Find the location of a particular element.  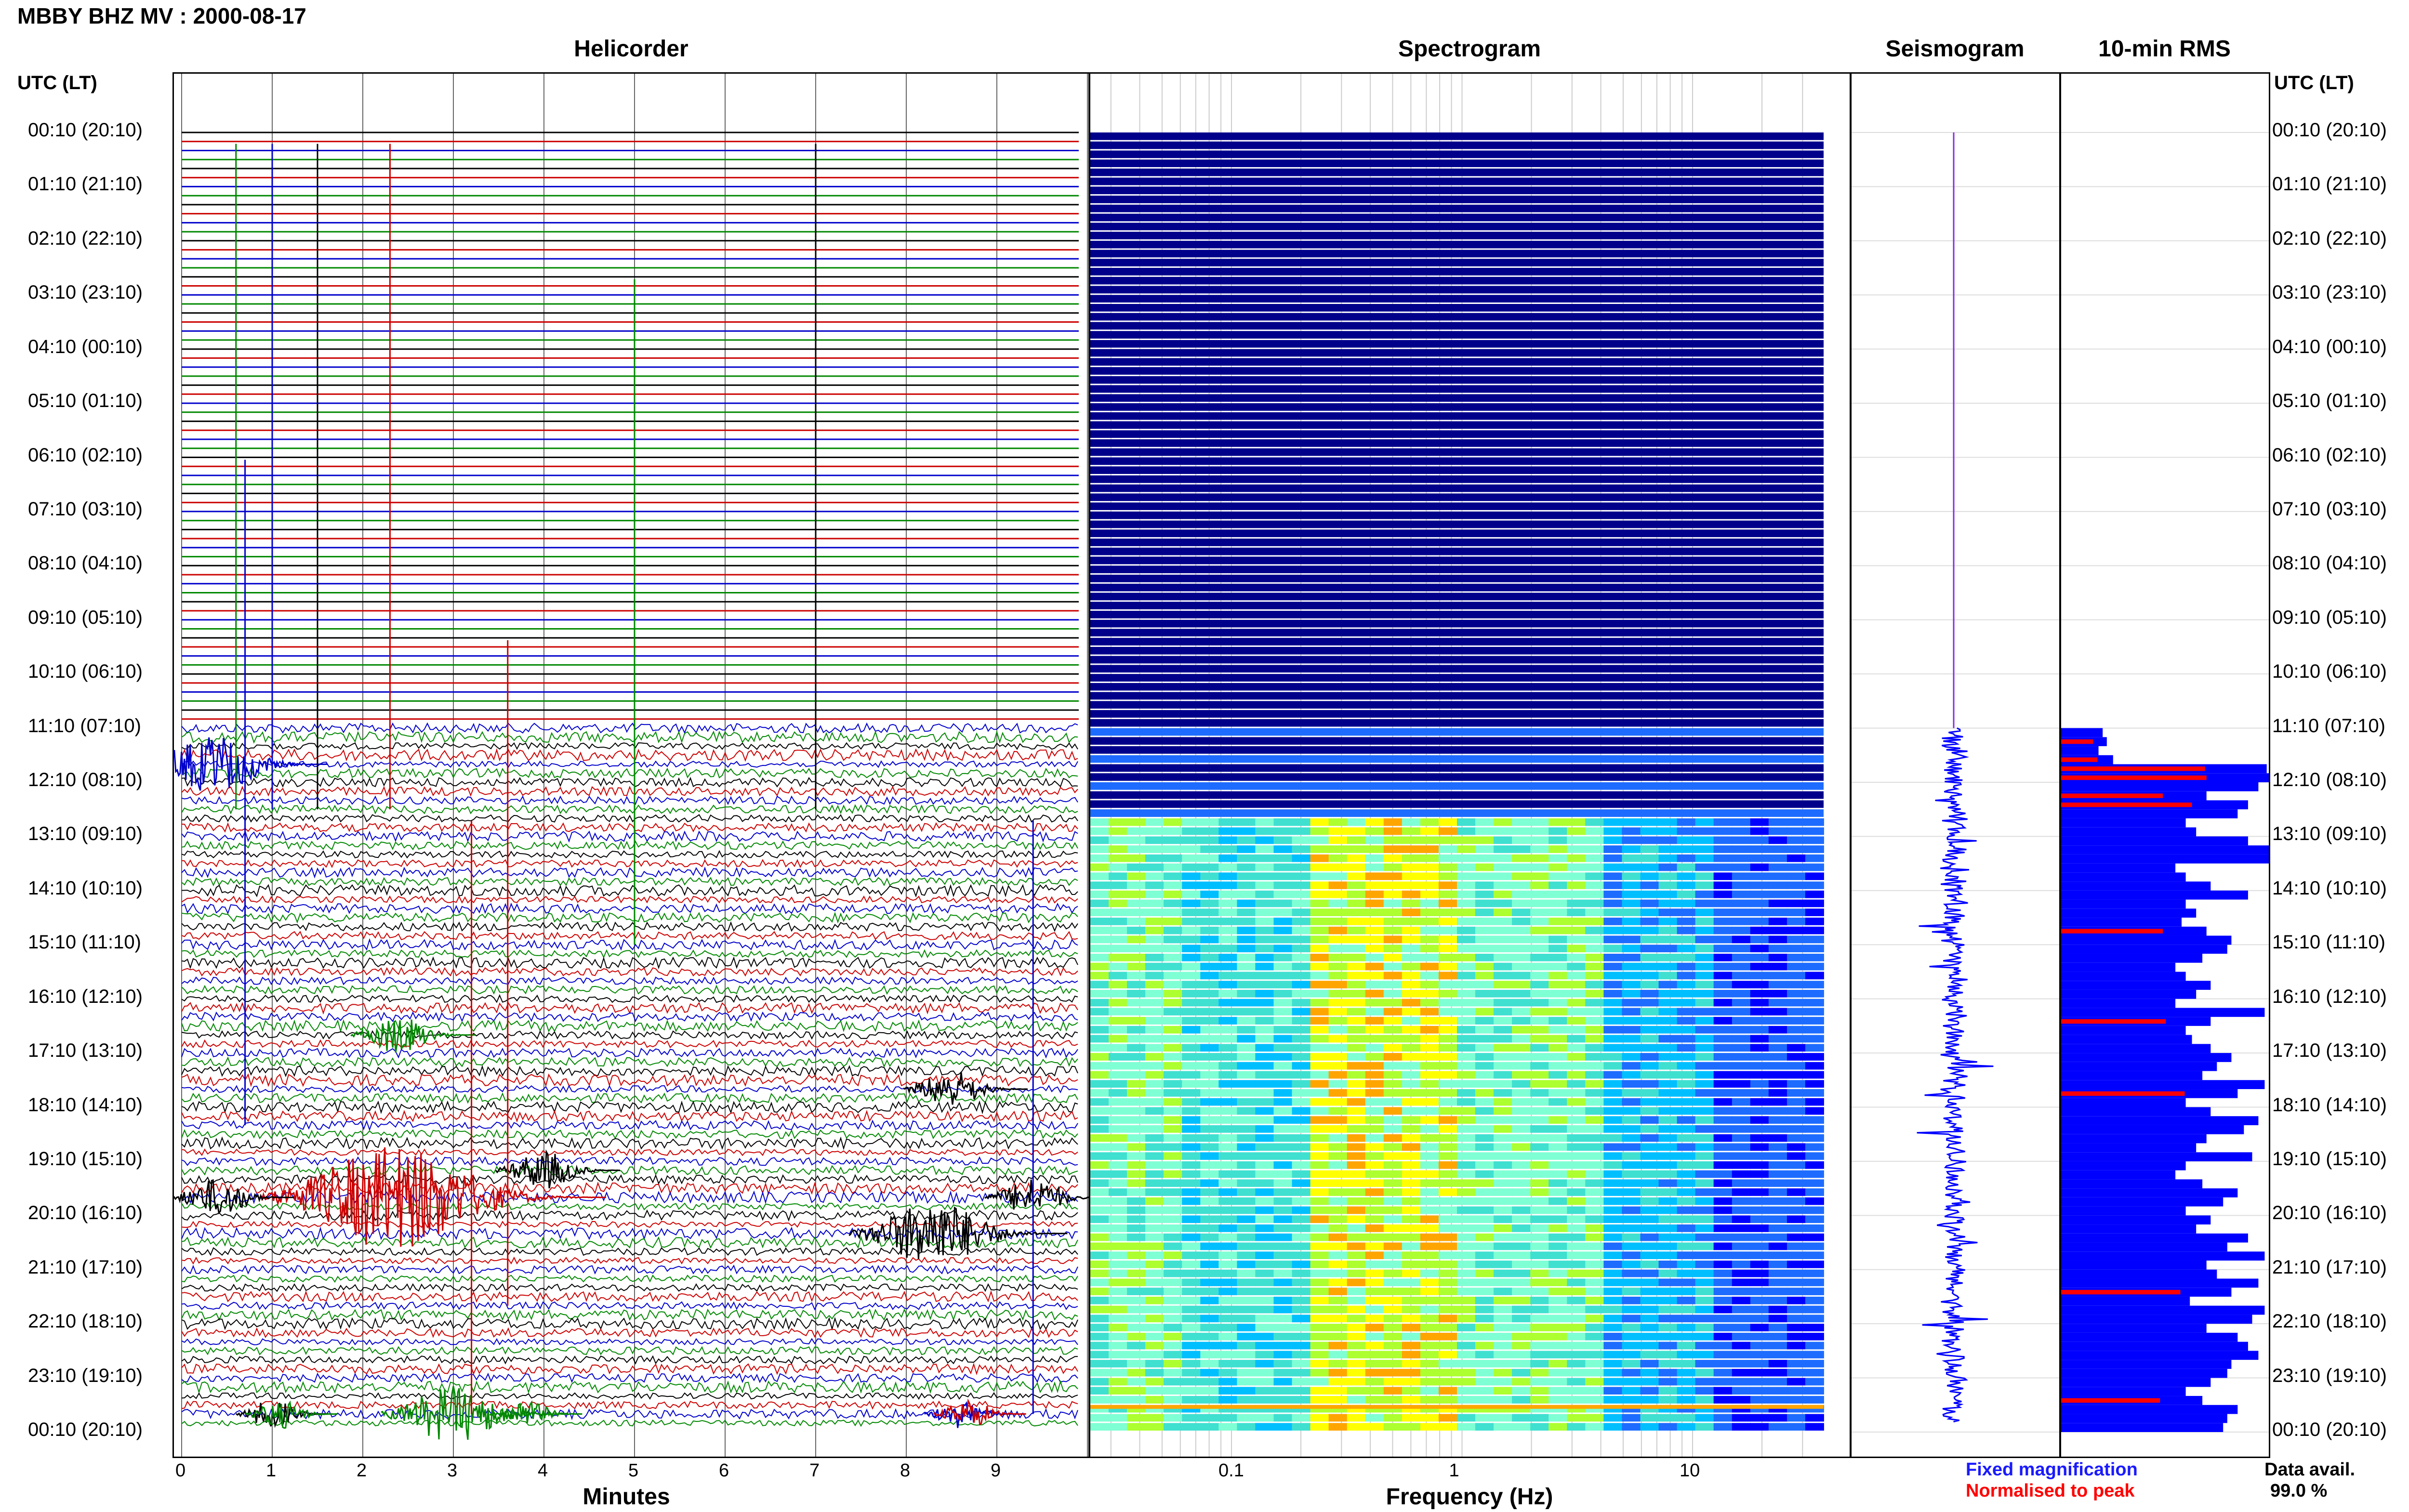

rms-normalised-bar is located at coordinates (2079, 759).